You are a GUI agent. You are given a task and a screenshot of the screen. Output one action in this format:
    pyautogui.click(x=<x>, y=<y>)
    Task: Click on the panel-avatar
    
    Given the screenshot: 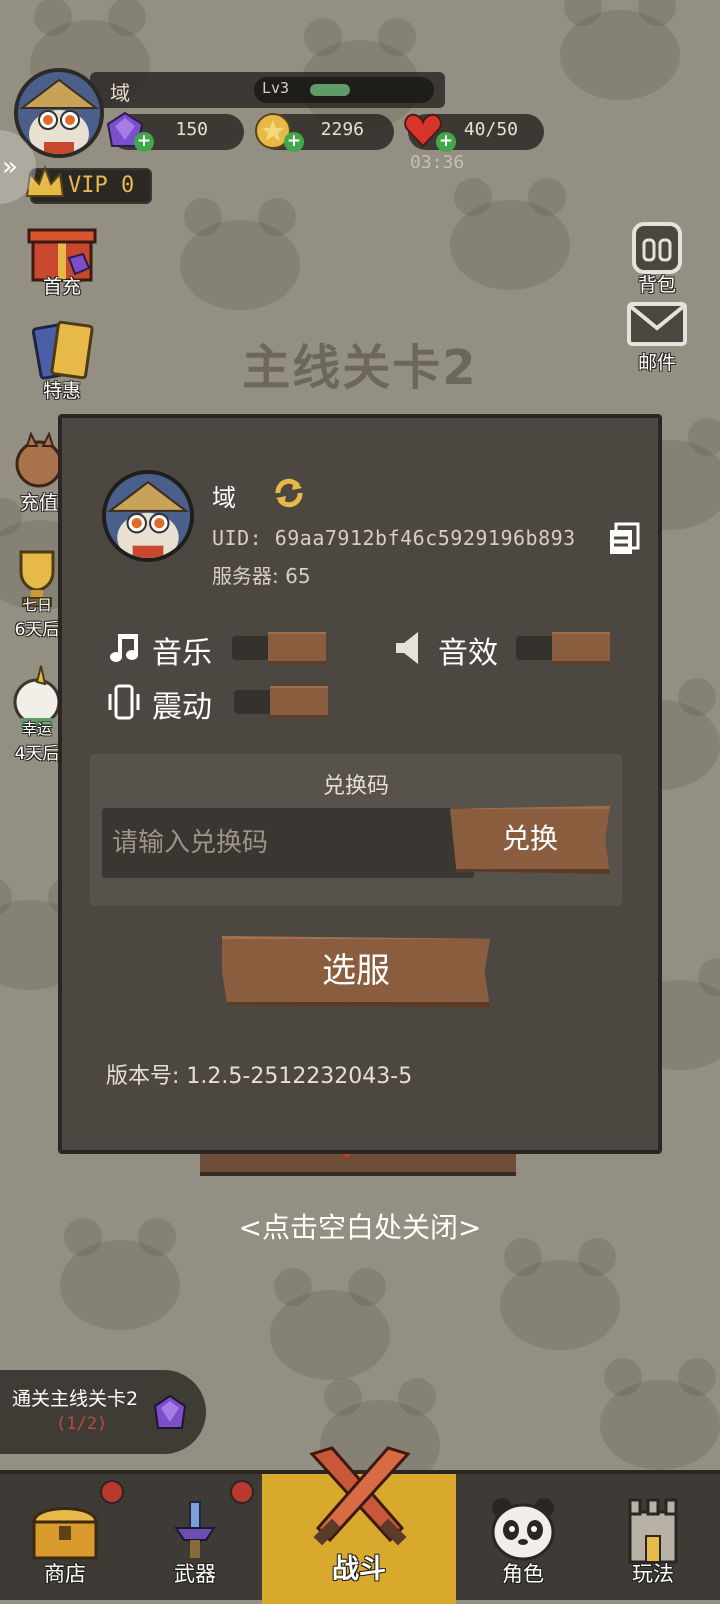 What is the action you would take?
    pyautogui.click(x=148, y=516)
    